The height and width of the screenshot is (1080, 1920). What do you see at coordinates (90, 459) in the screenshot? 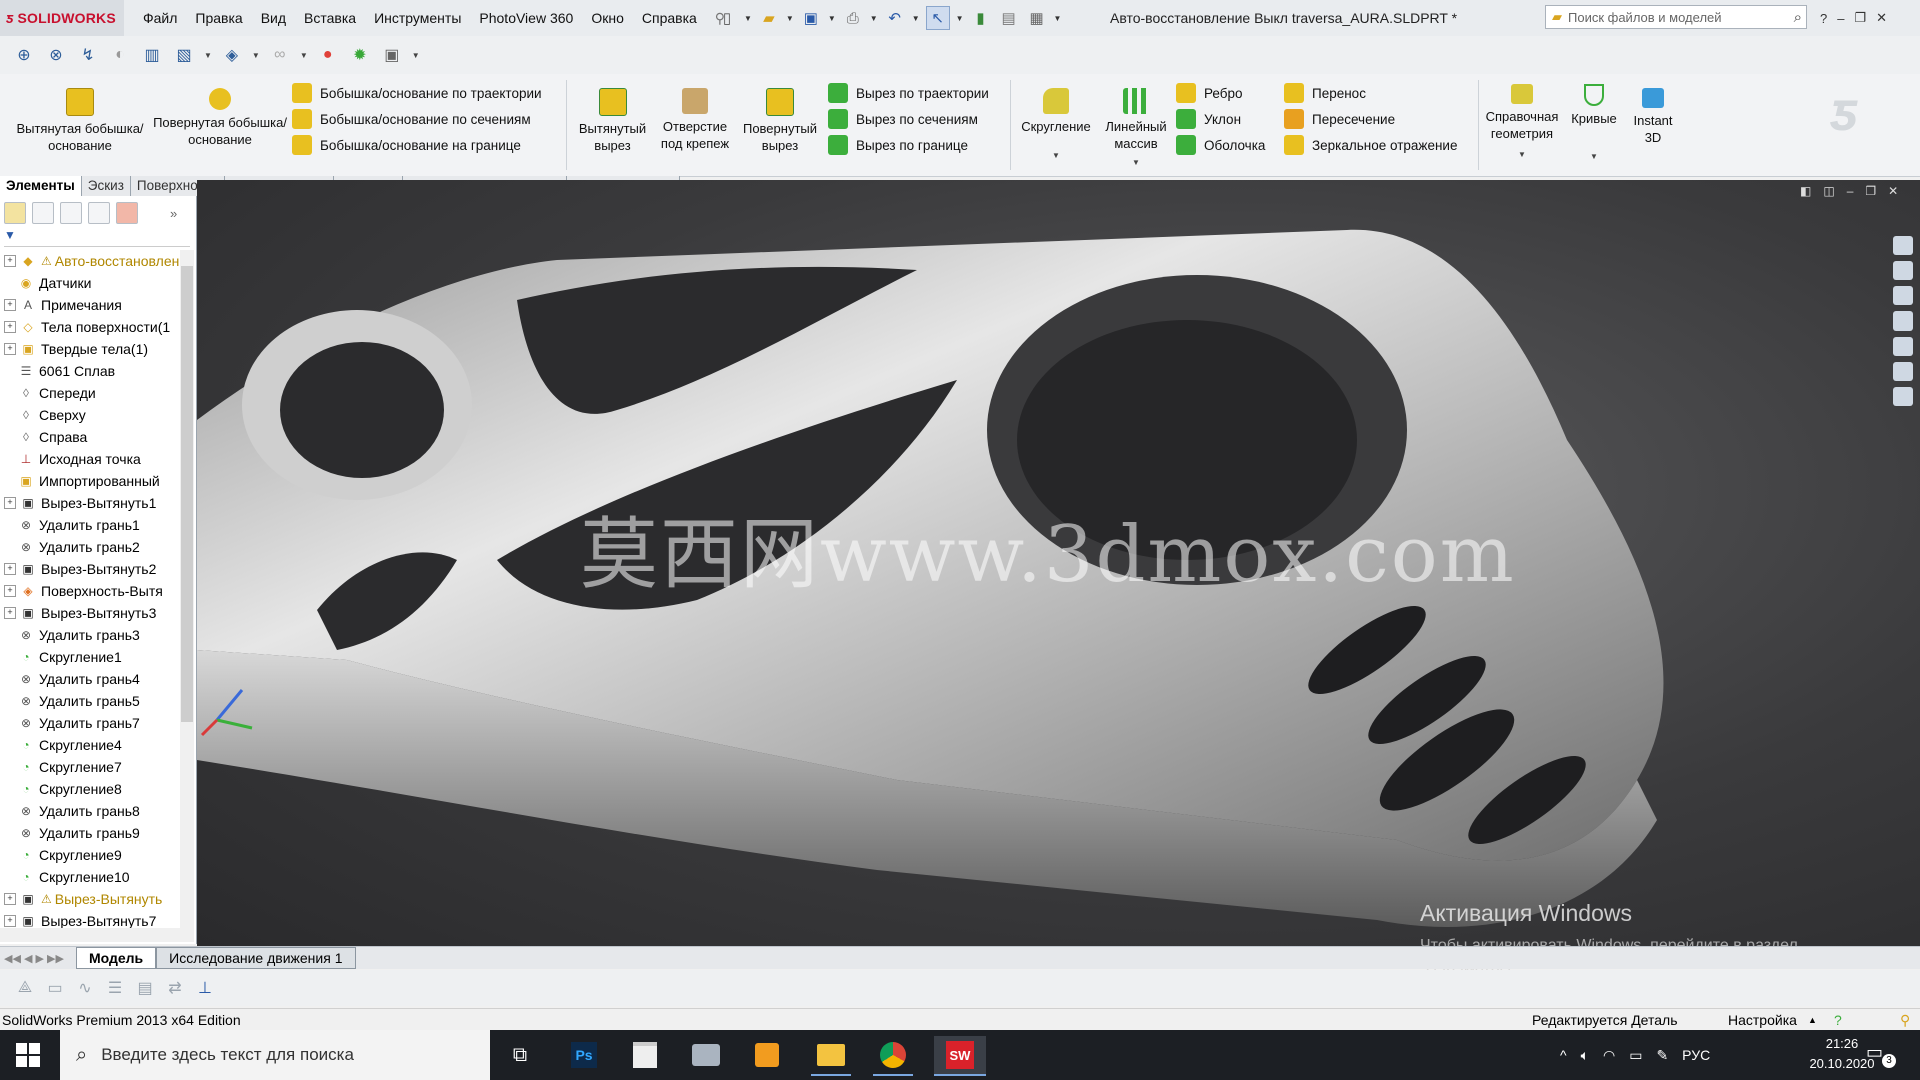
I see `tree-node: ⊥ Исходная точка` at bounding box center [90, 459].